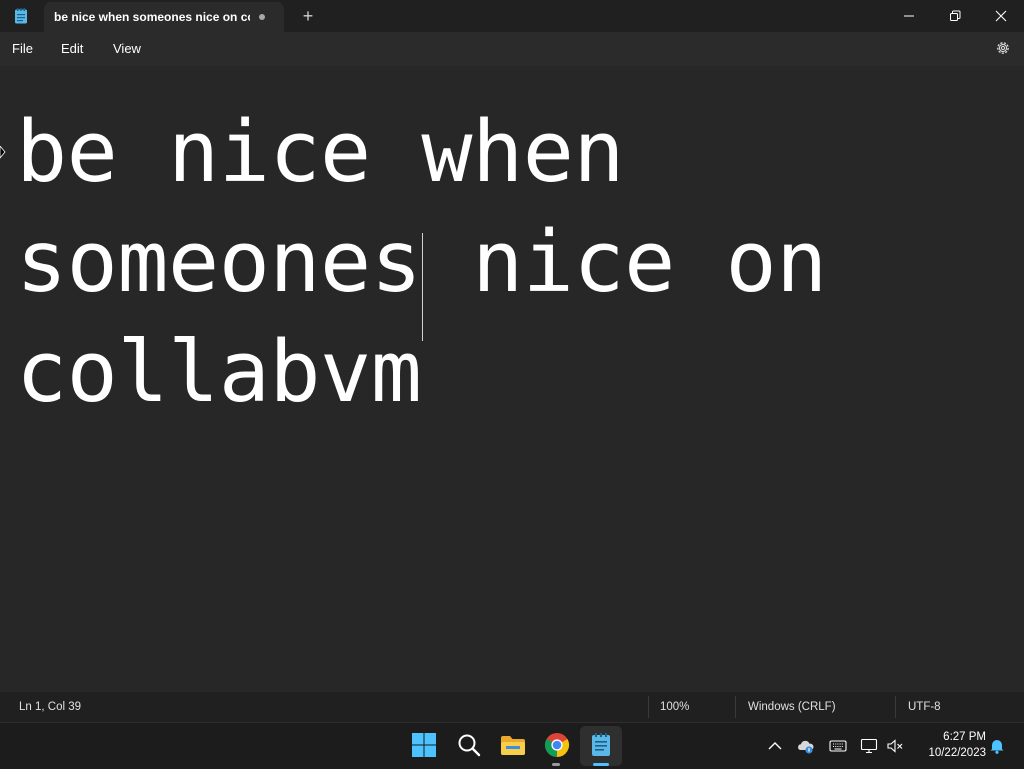 The image size is (1024, 769). I want to click on new-tab-button: +, so click(308, 17).